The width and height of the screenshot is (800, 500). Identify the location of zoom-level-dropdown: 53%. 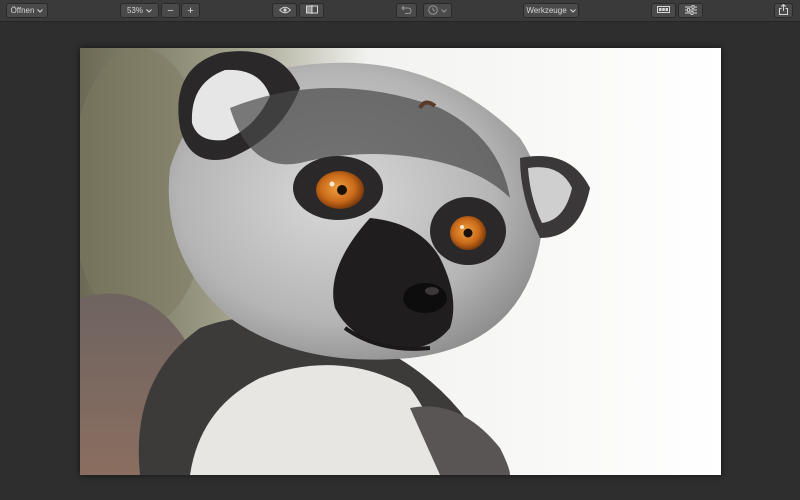
(139, 10).